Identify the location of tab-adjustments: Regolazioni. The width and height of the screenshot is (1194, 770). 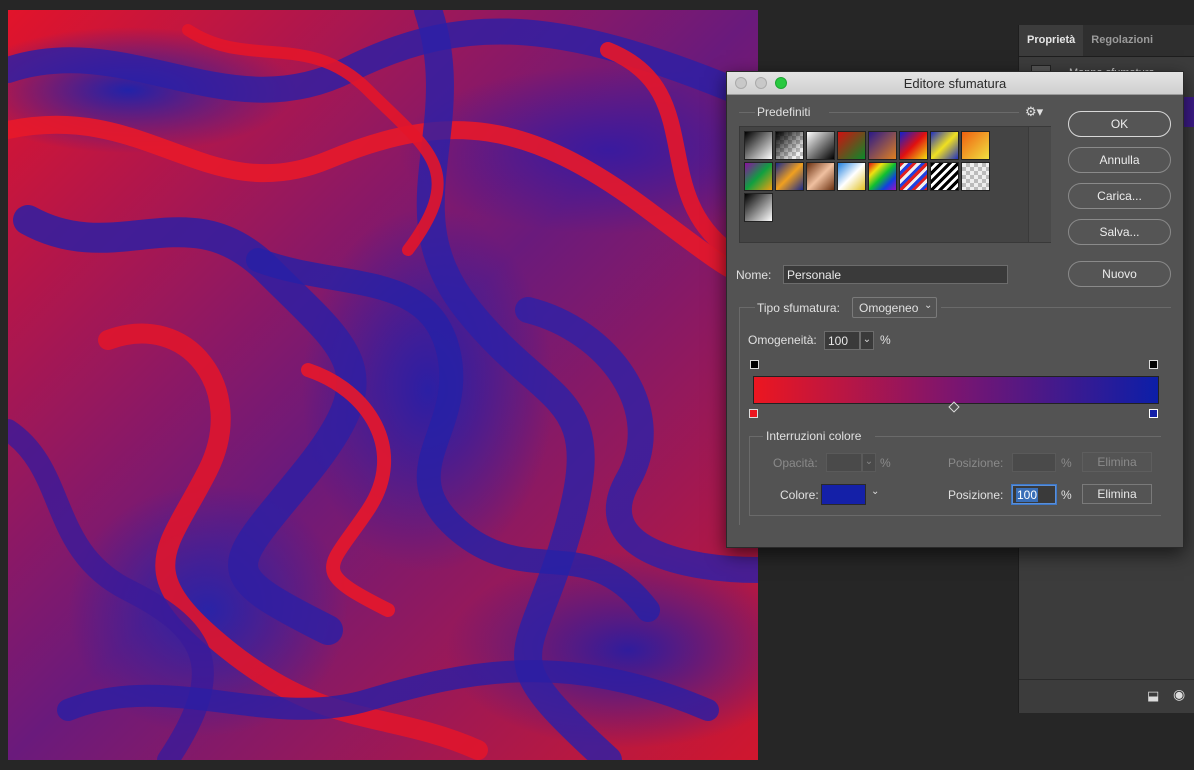
(1122, 40).